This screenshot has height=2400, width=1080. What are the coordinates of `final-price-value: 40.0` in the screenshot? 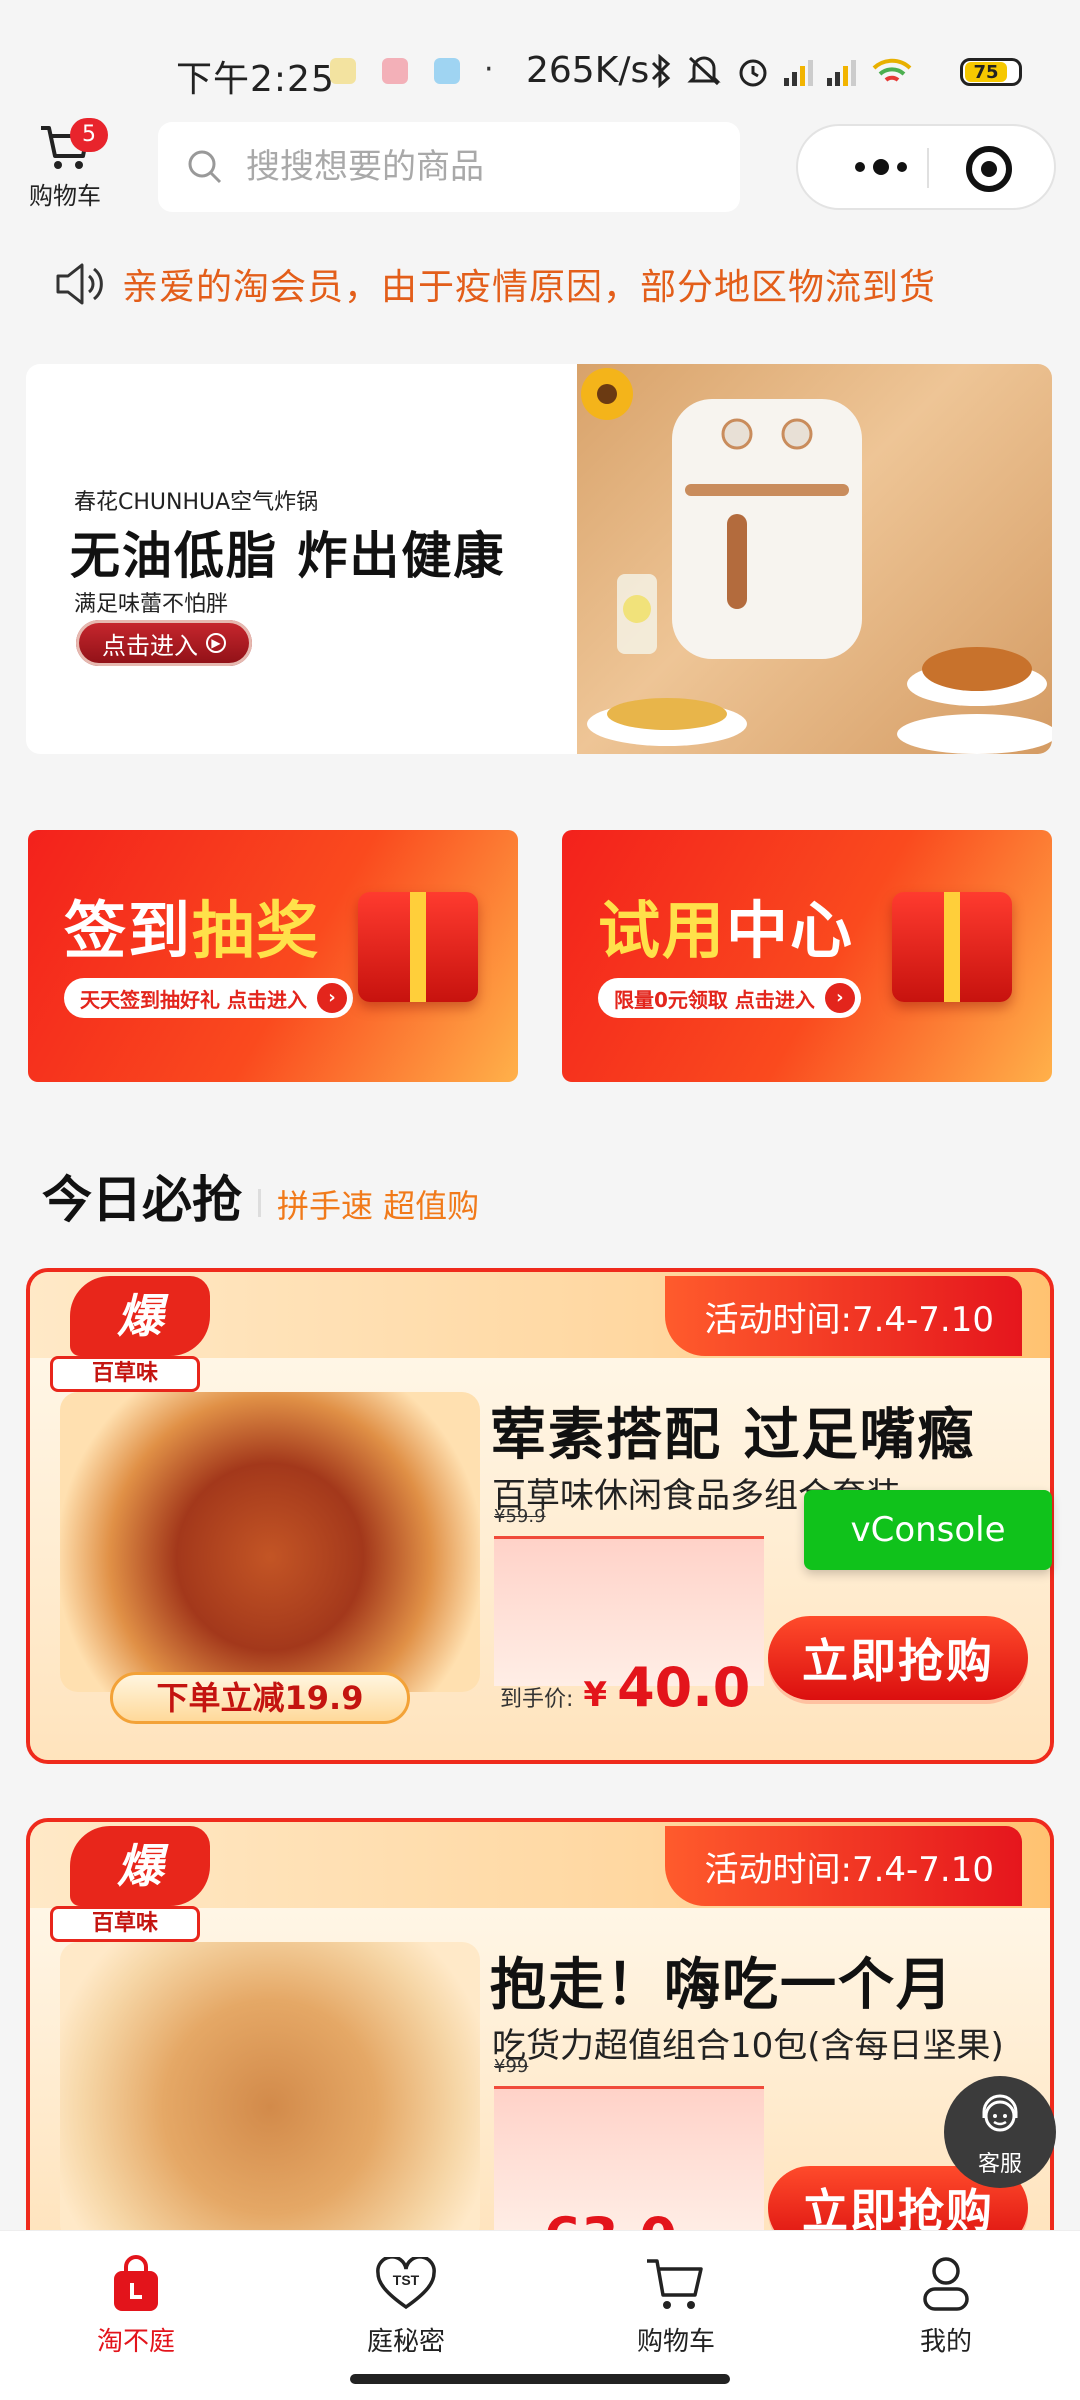 It's located at (684, 1687).